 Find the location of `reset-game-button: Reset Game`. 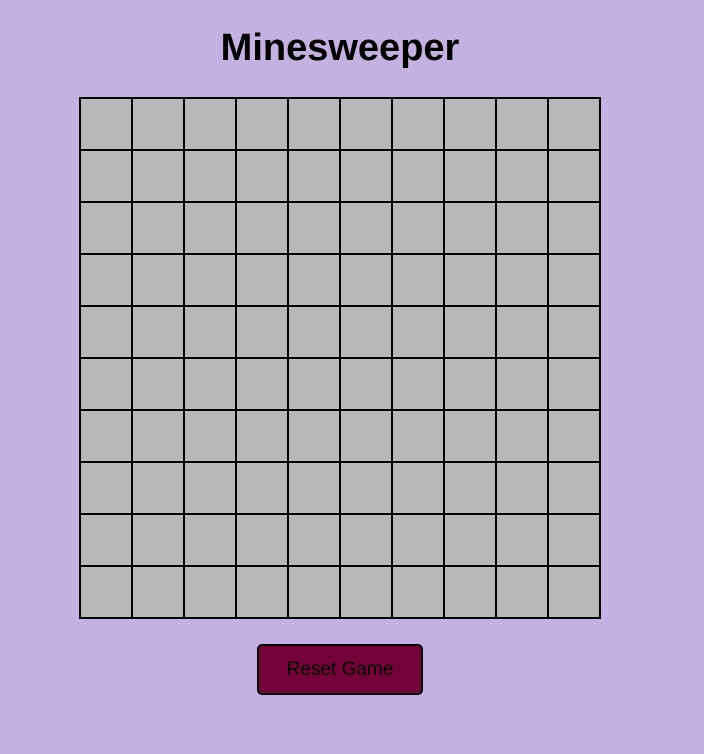

reset-game-button: Reset Game is located at coordinates (340, 669).